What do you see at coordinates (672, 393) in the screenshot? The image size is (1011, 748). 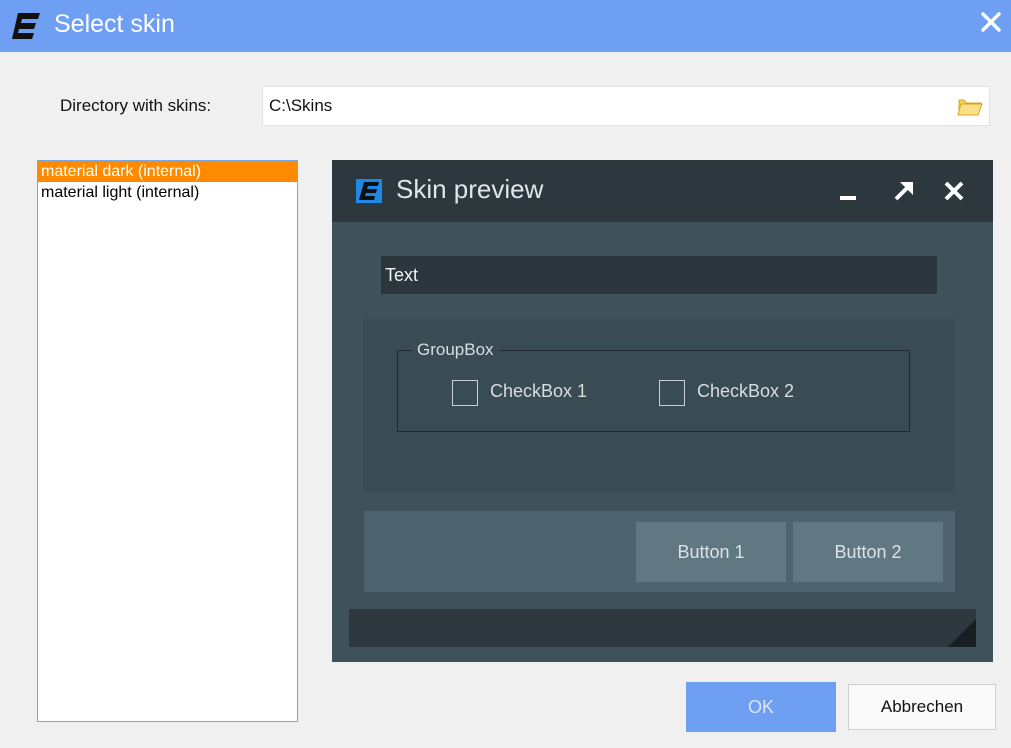 I see `checkbox-2-box` at bounding box center [672, 393].